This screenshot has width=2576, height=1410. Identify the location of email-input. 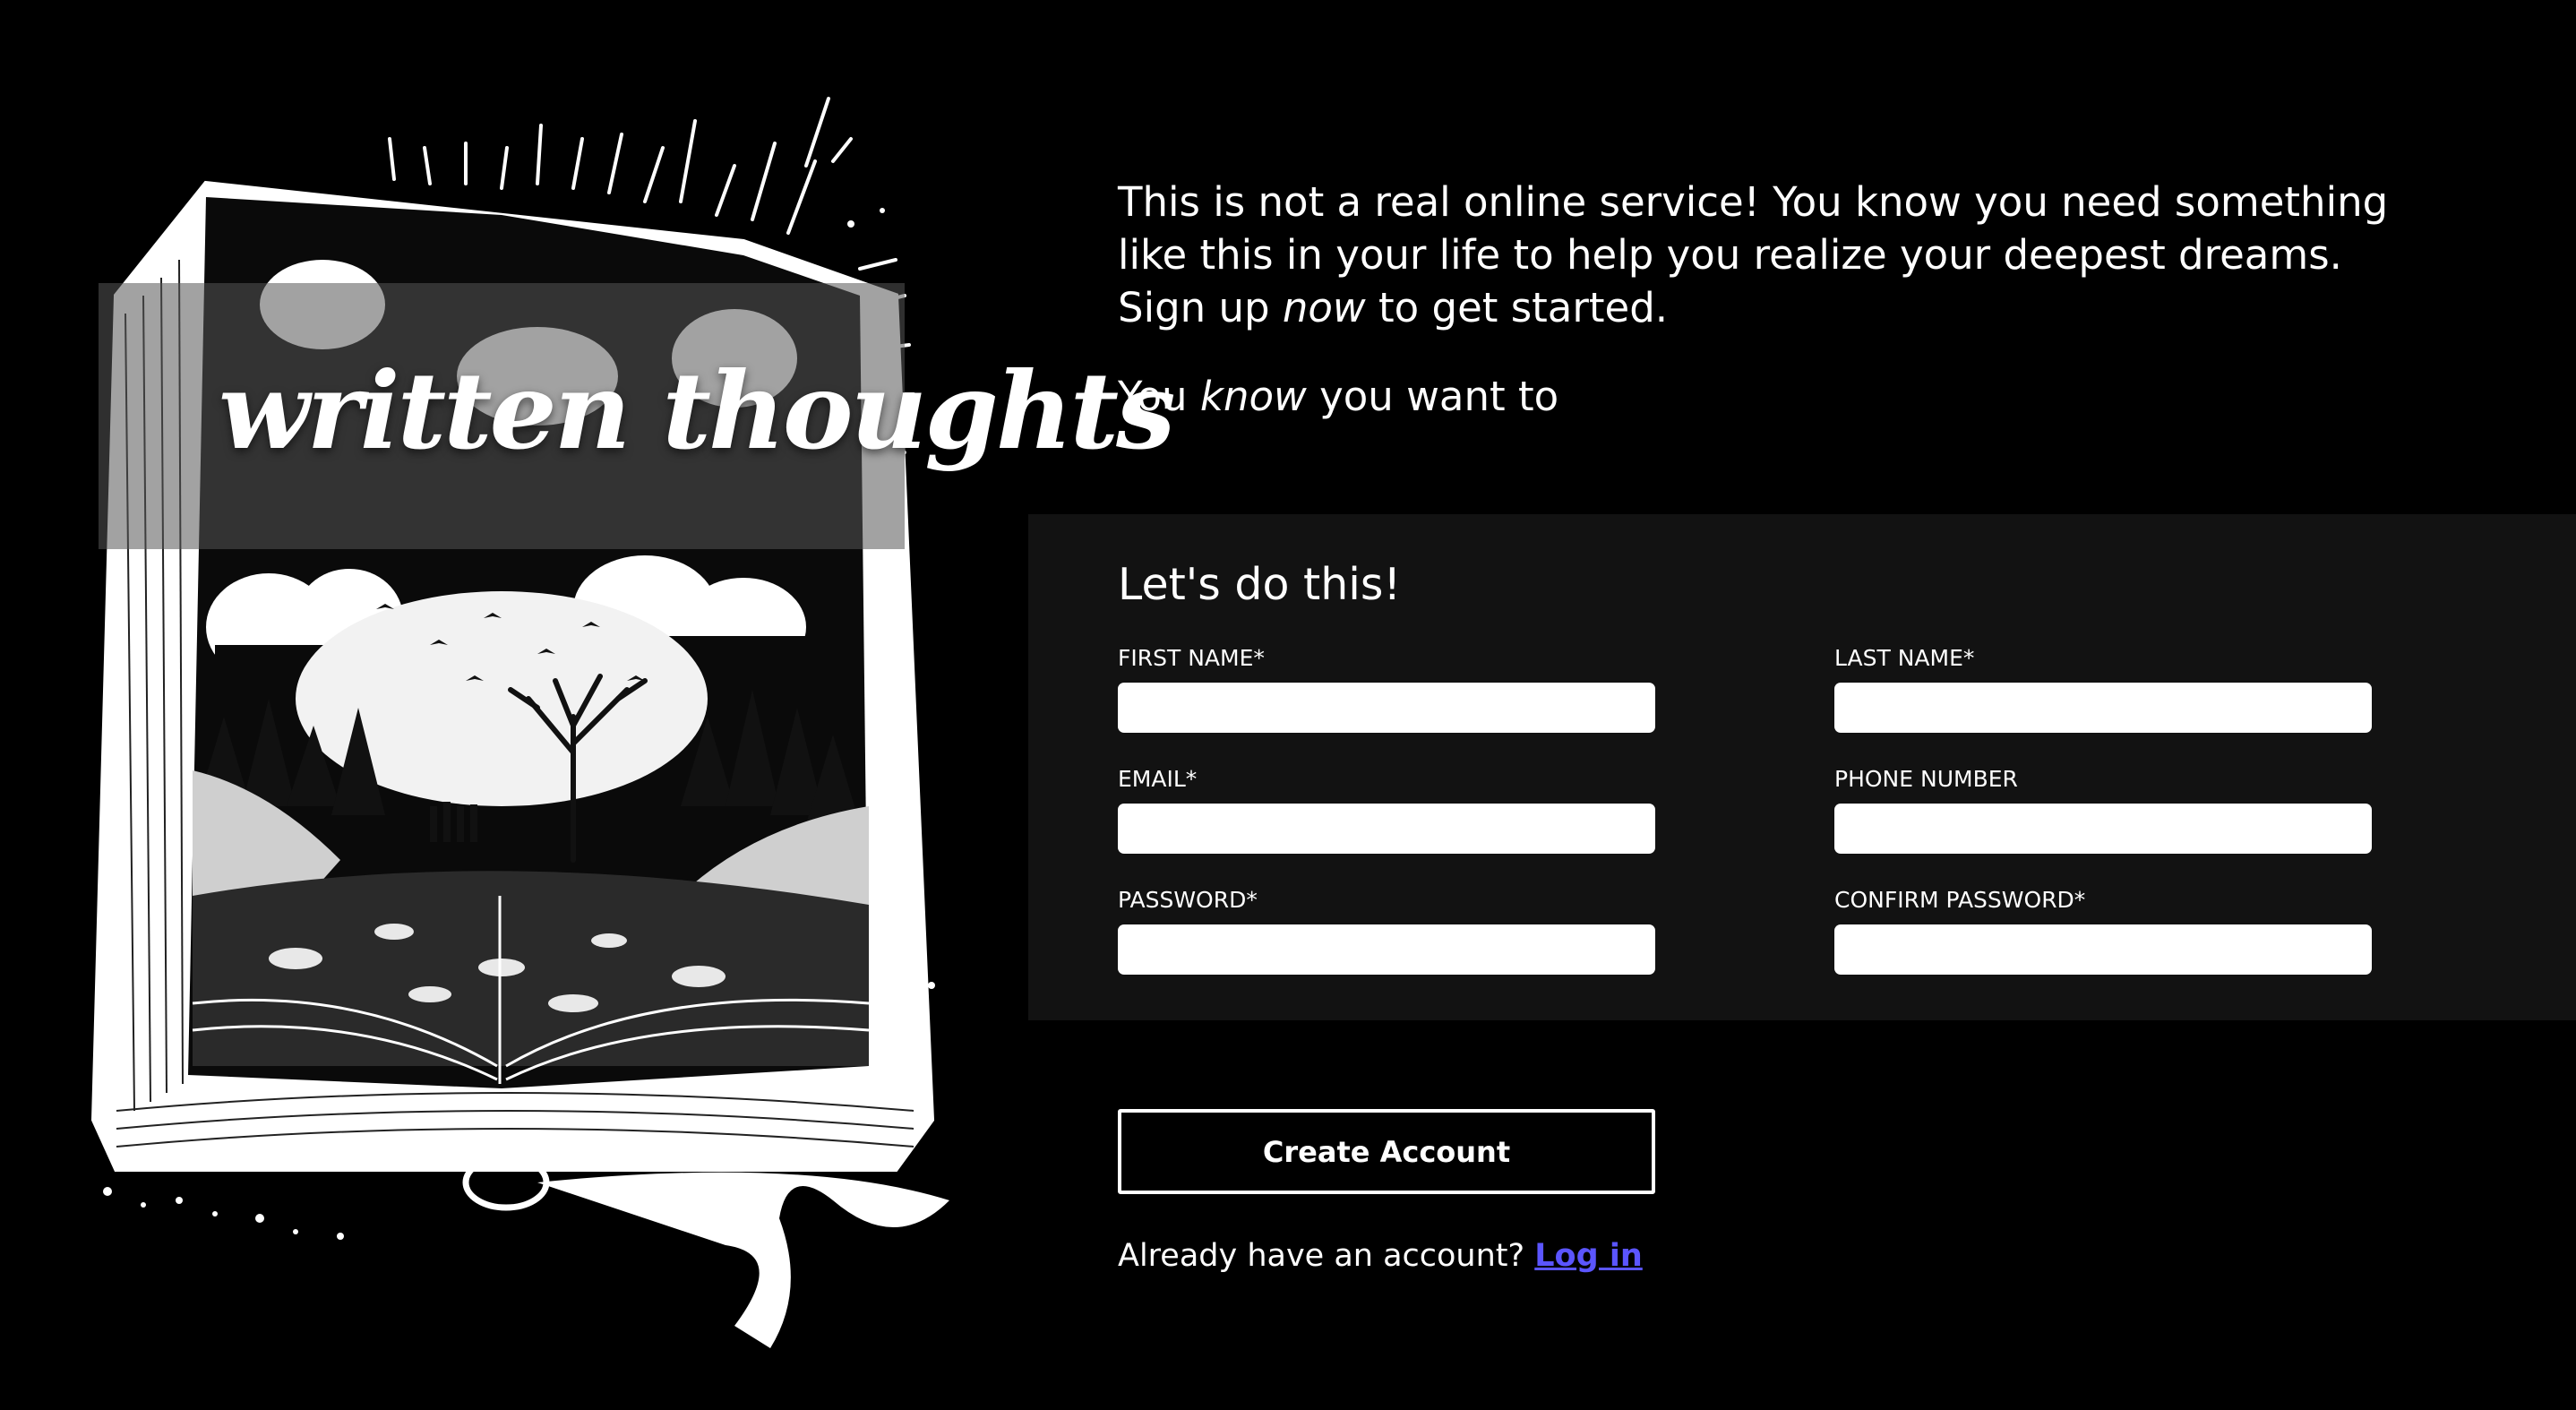
(1386, 829).